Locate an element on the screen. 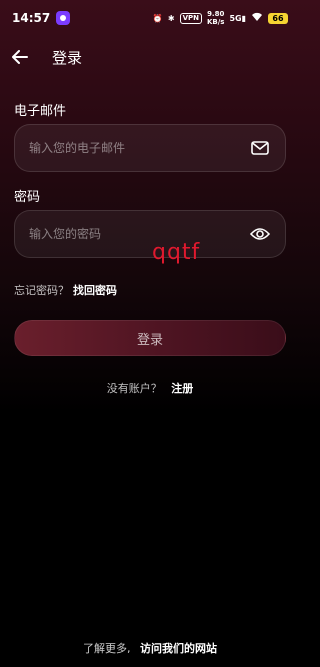  footer: 了解更多, 访问我们的网站 is located at coordinates (150, 648).